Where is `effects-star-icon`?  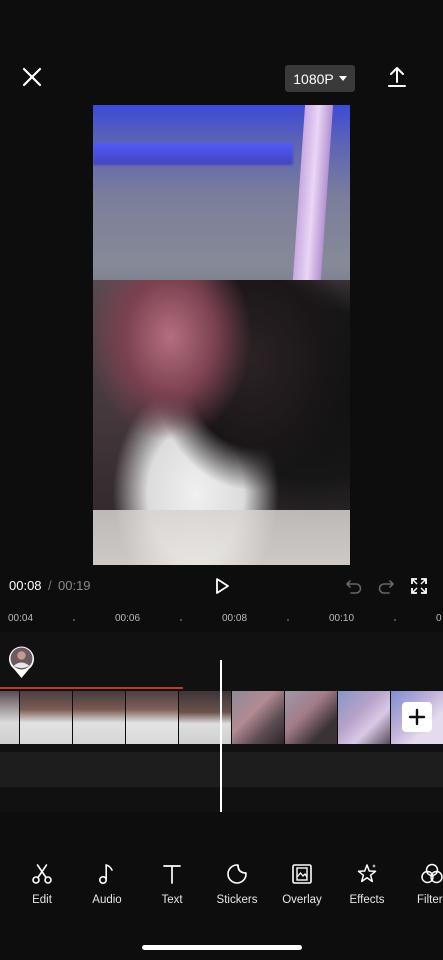
effects-star-icon is located at coordinates (367, 873).